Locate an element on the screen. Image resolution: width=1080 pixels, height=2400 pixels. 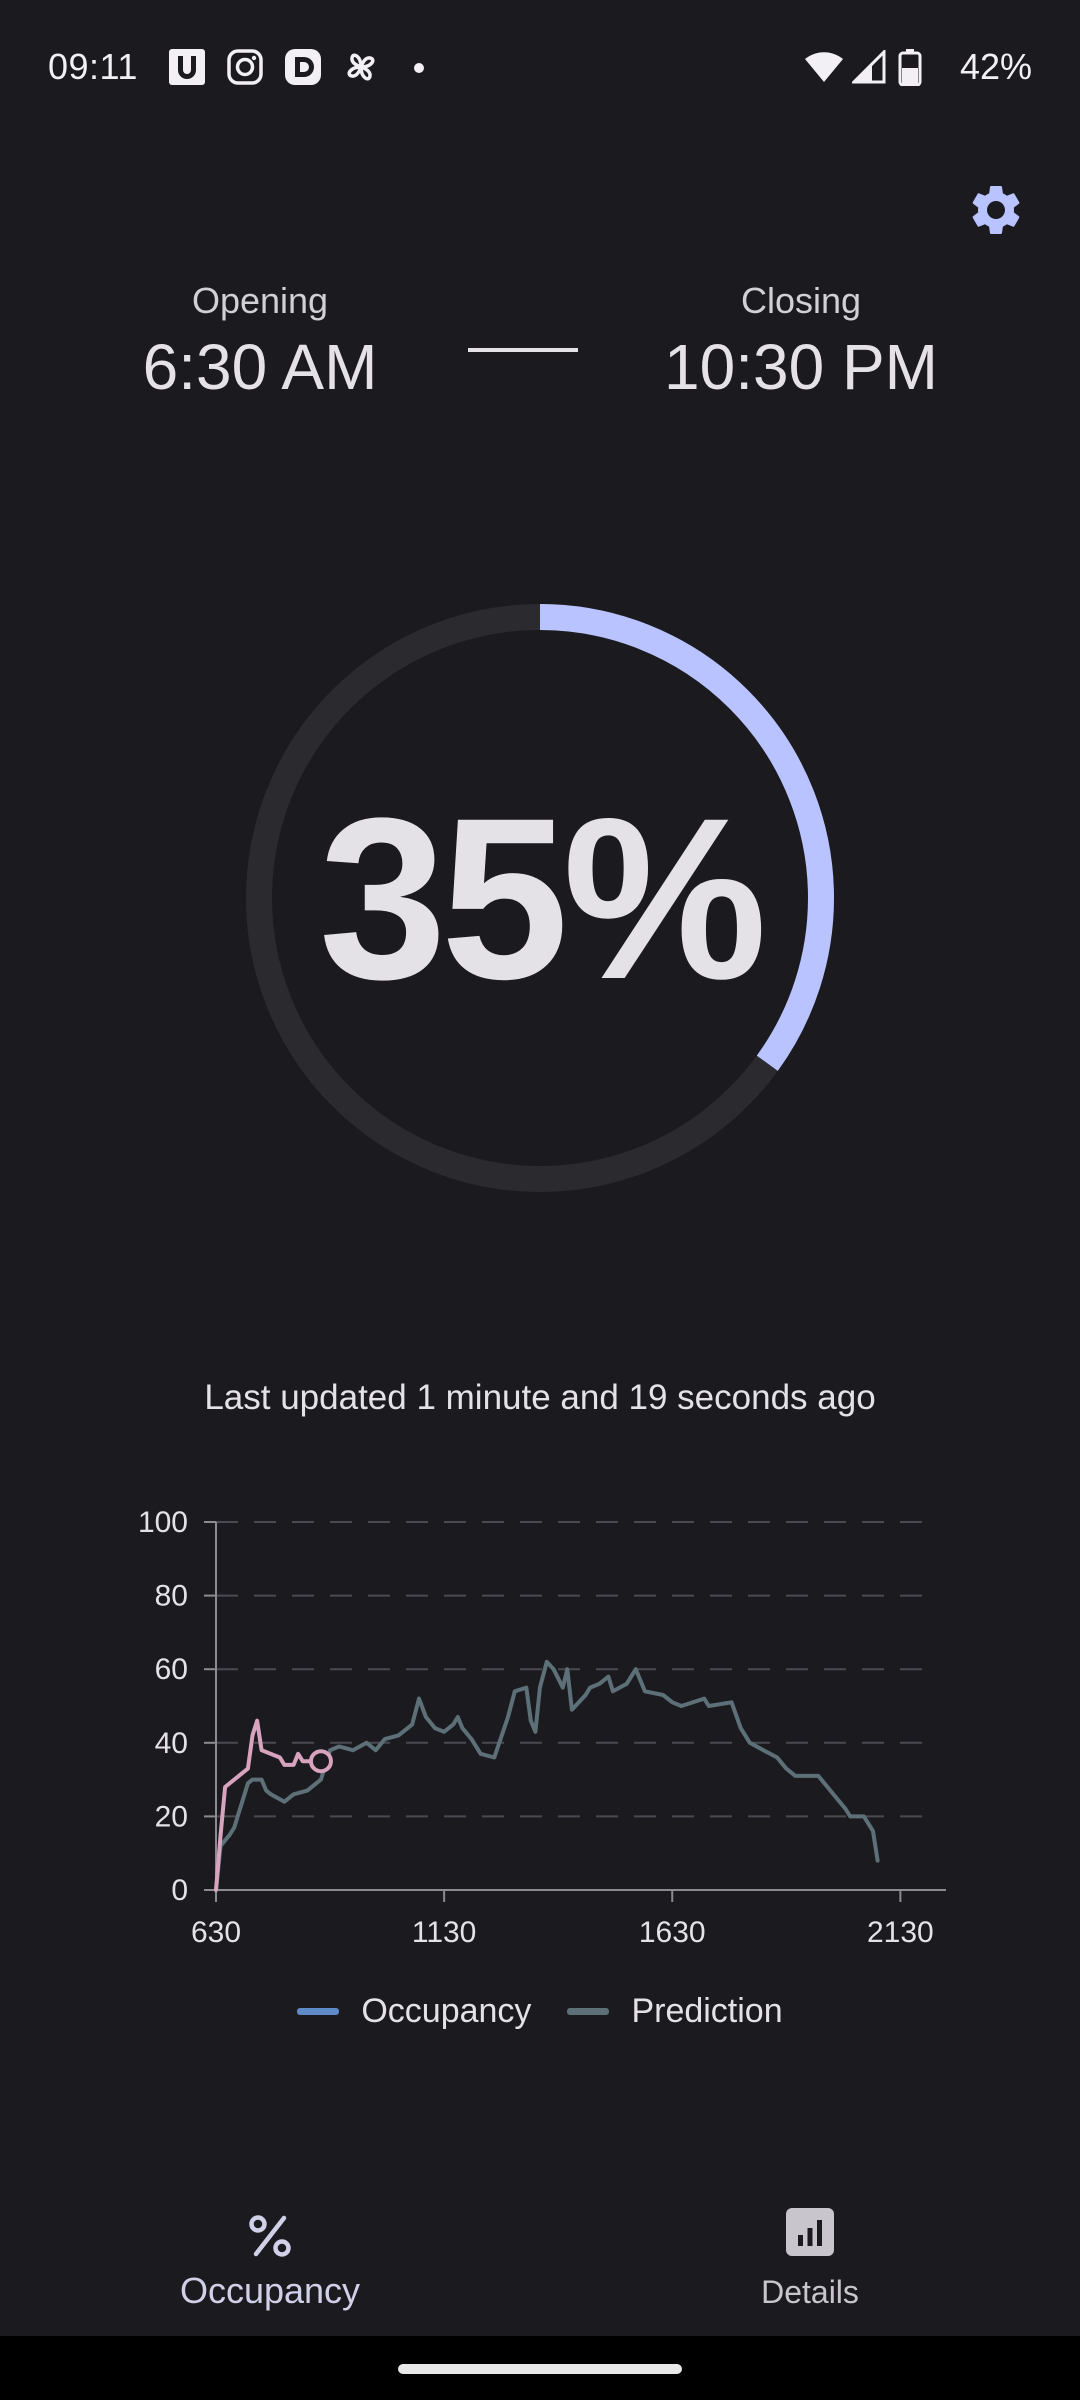
x-tick-label: 1130 is located at coordinates (444, 1932).